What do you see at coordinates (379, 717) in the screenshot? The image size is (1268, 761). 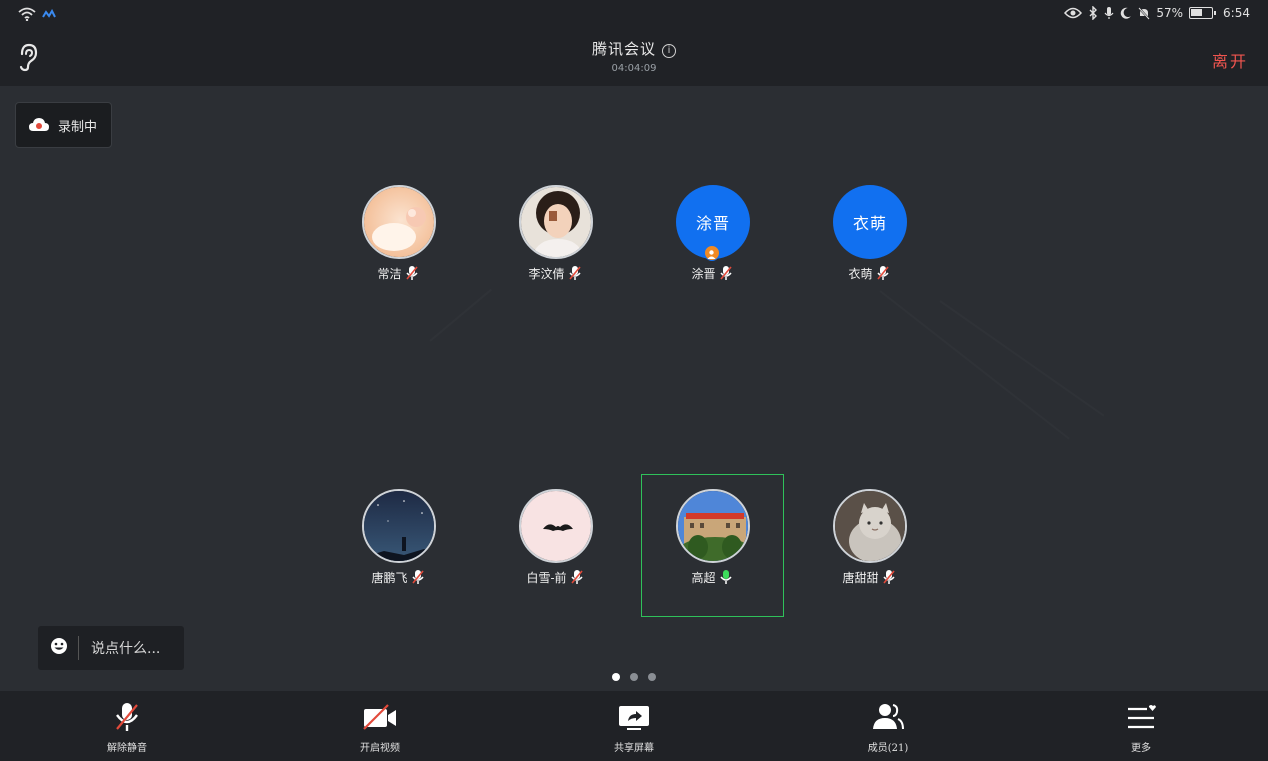 I see `video-off-icon` at bounding box center [379, 717].